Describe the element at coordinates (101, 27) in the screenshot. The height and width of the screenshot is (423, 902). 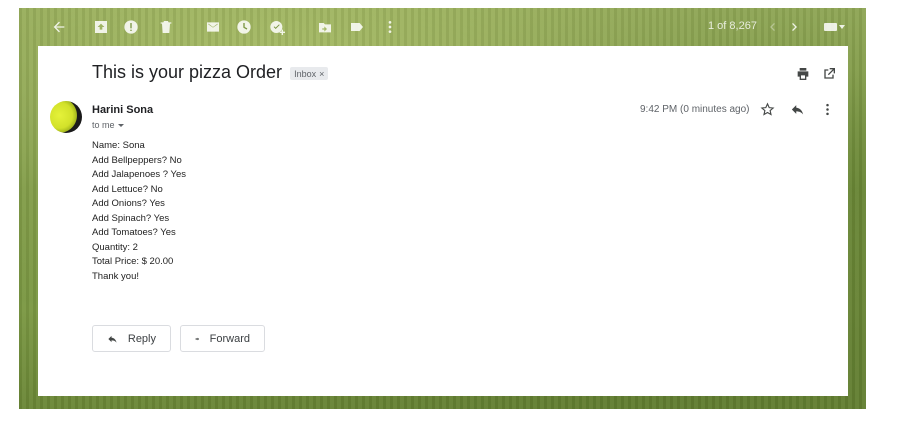
I see `archive-icon` at that location.